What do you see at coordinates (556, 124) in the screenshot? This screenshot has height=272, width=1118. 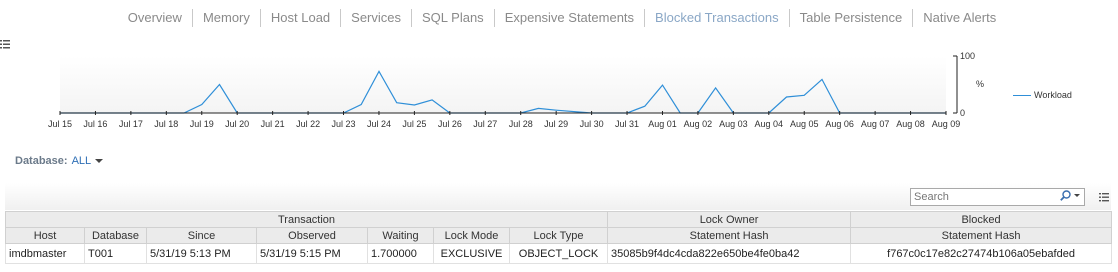 I see `x-tick-label: Jul 29` at bounding box center [556, 124].